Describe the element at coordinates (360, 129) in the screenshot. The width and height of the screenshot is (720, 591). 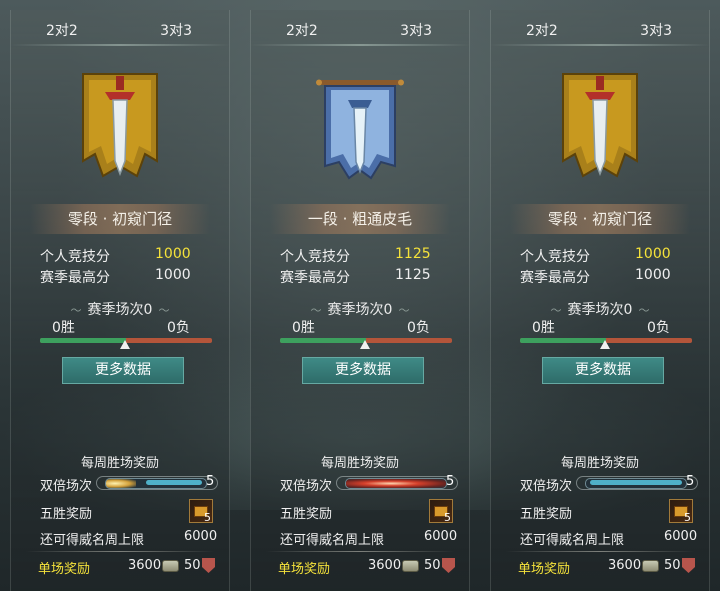
I see `blue-banner-sword-icon` at that location.